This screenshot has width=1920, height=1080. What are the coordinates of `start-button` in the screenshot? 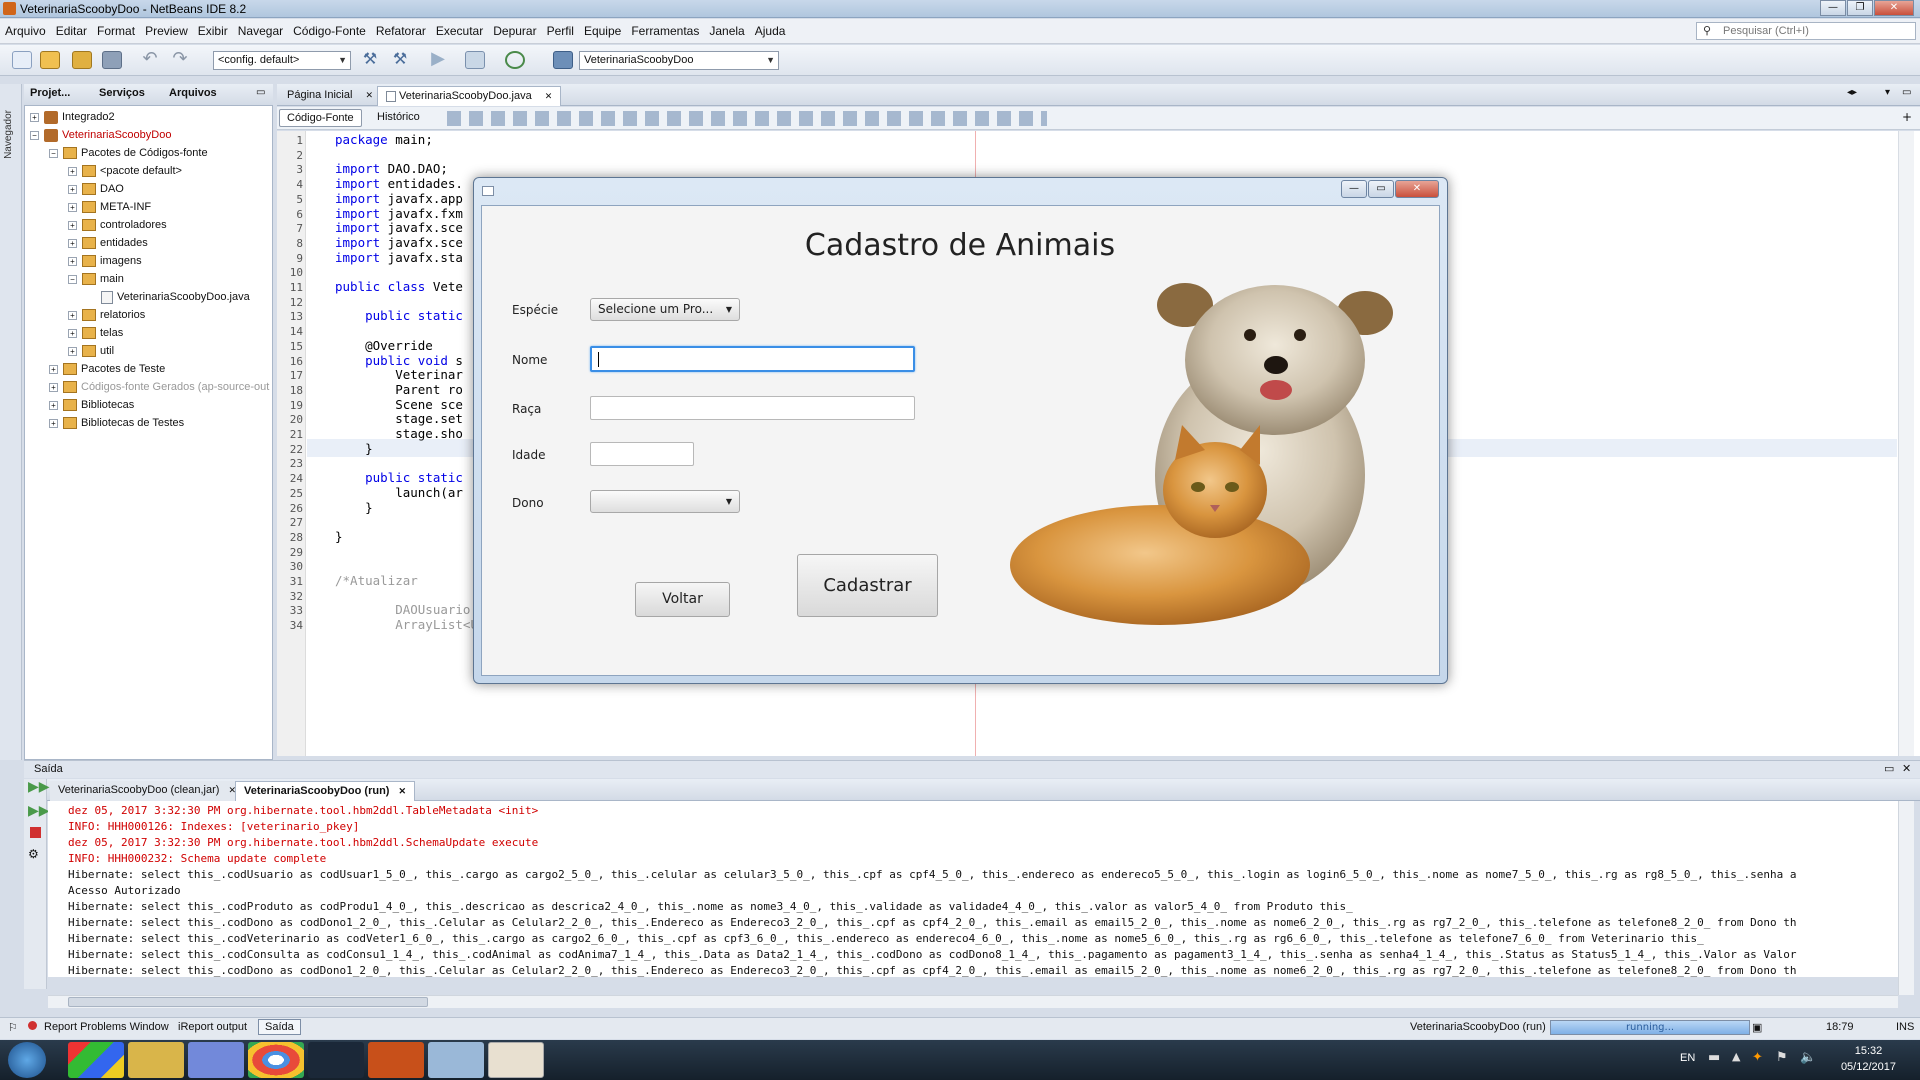 It's located at (27, 1060).